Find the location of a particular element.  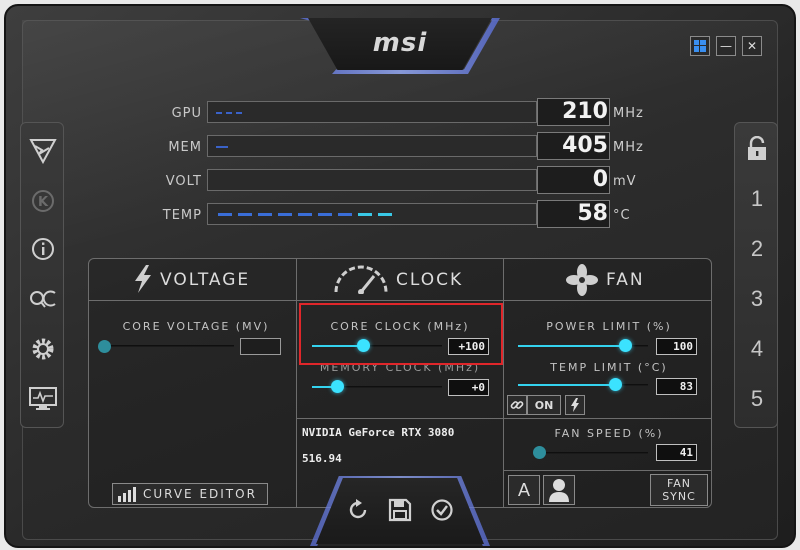

power-limit-label: POWER LIMIT (%) is located at coordinates (609, 326).